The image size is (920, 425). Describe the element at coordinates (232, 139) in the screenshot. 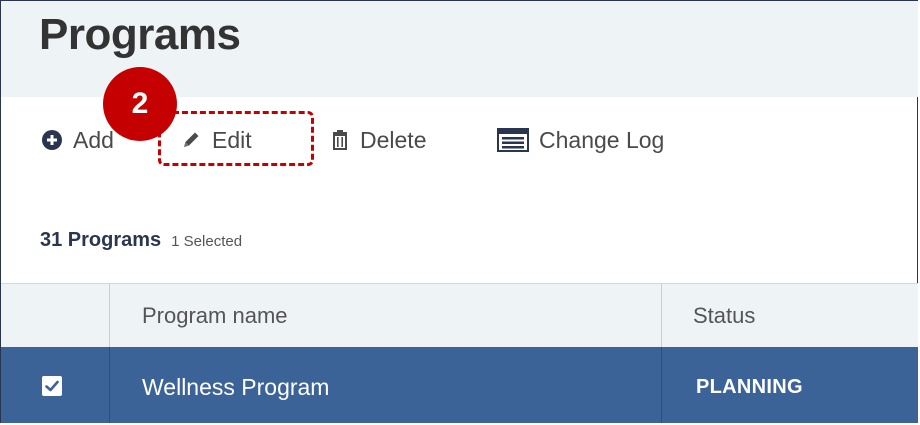

I see `edit-button-label: Edit` at that location.